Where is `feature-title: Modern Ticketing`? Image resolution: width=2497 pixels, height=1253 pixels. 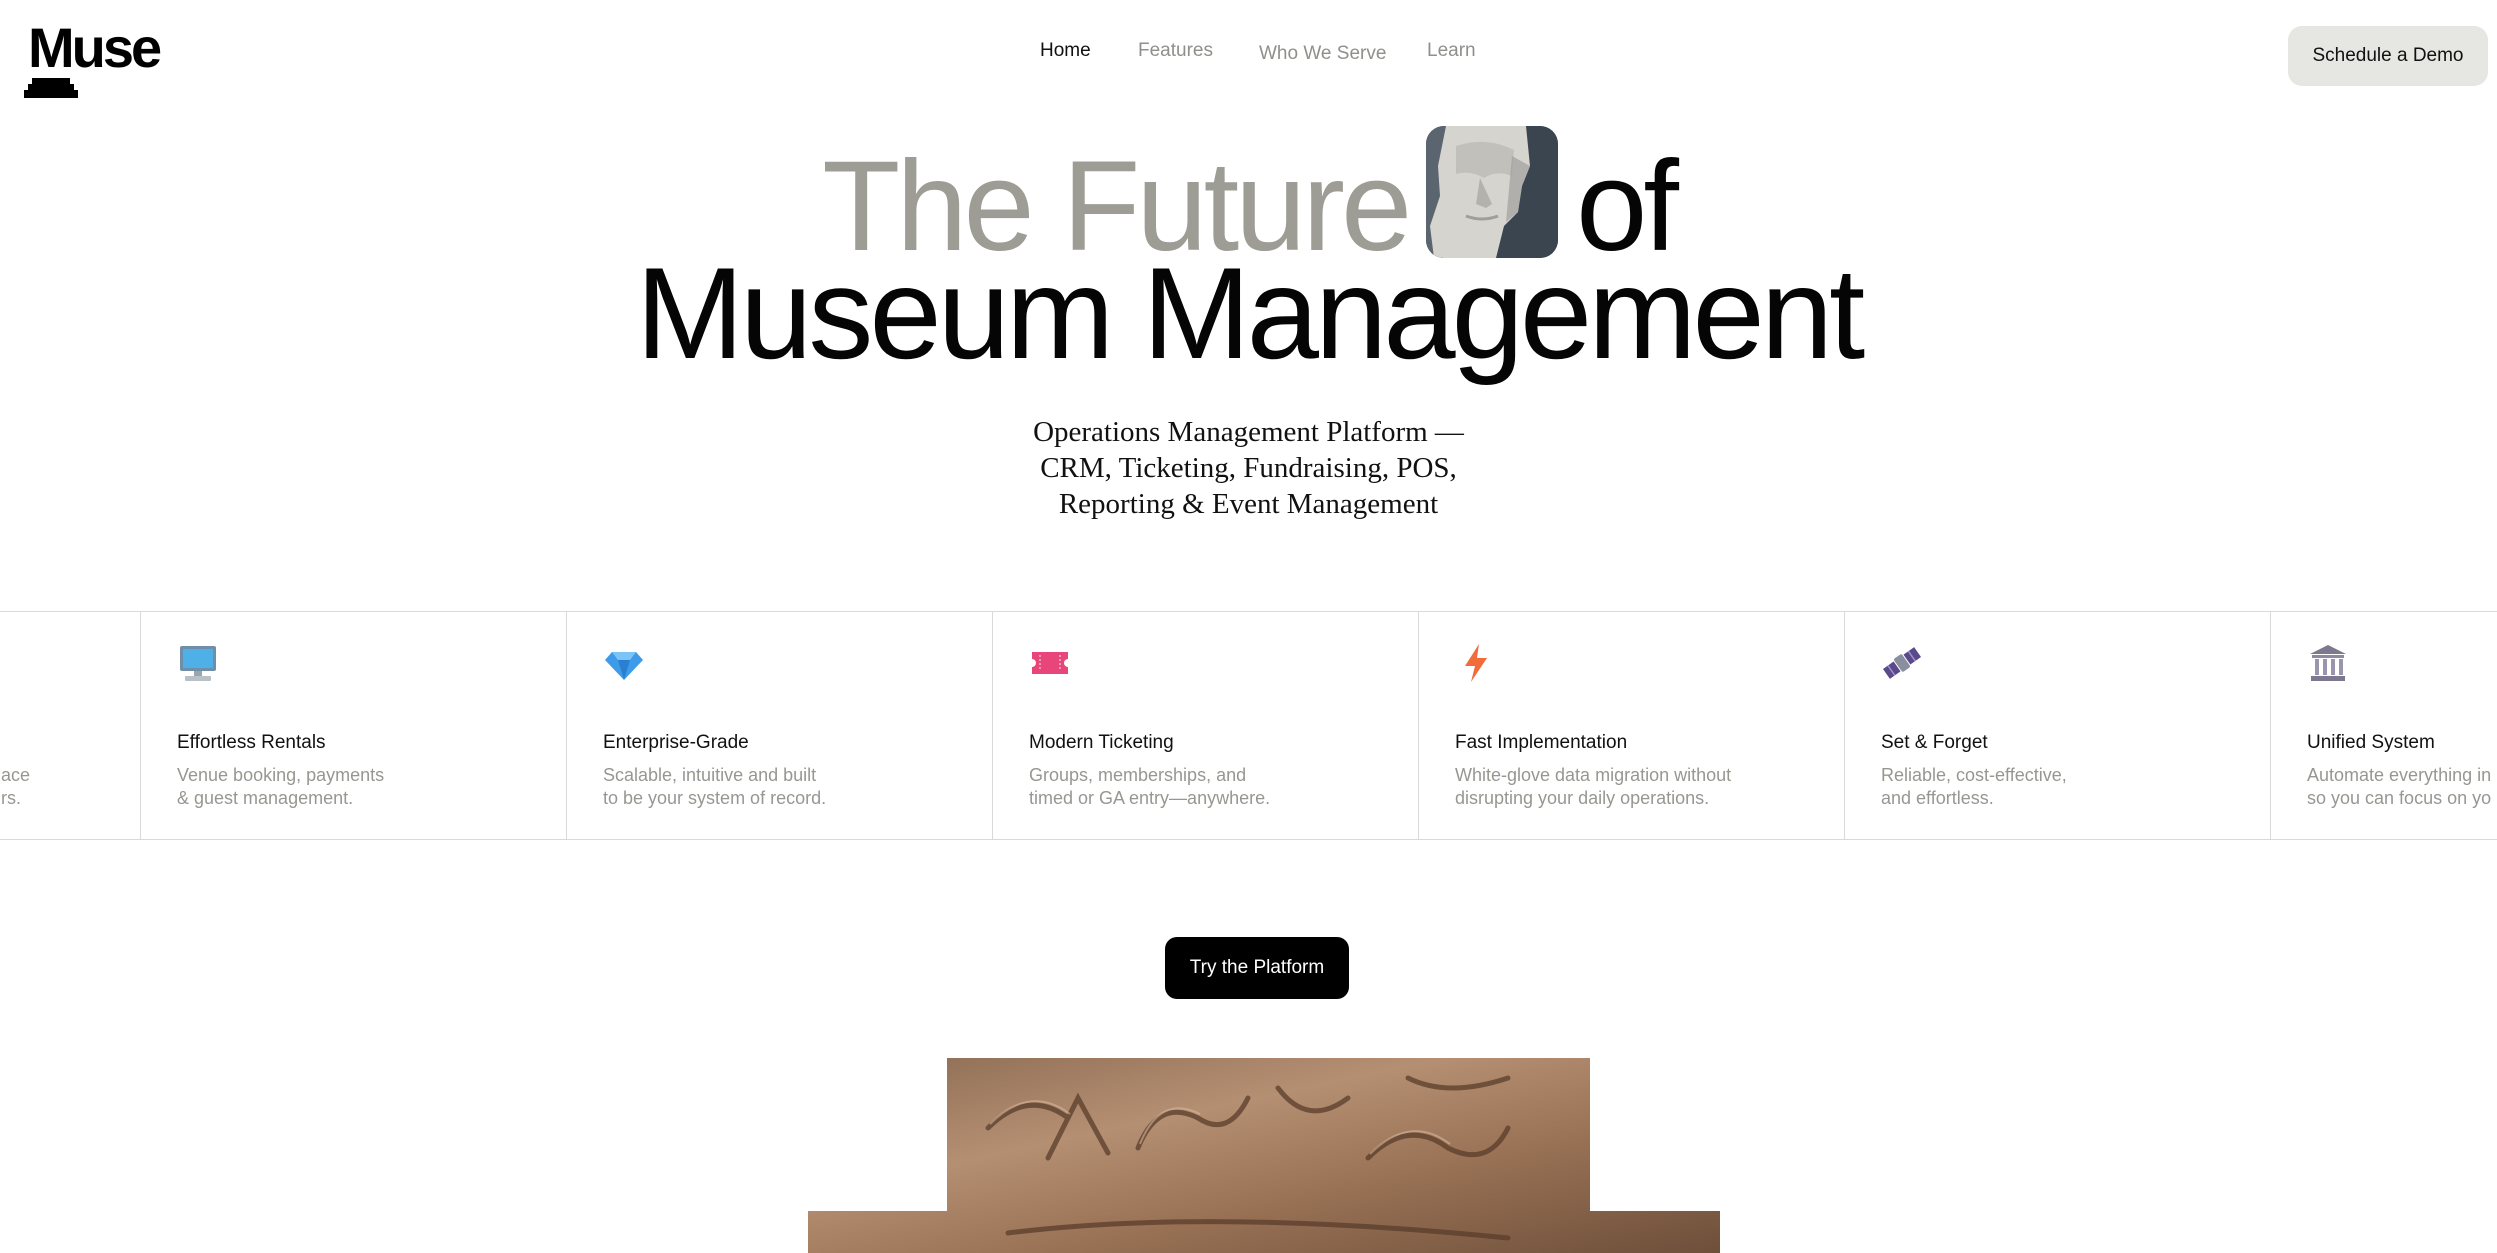 feature-title: Modern Ticketing is located at coordinates (1101, 742).